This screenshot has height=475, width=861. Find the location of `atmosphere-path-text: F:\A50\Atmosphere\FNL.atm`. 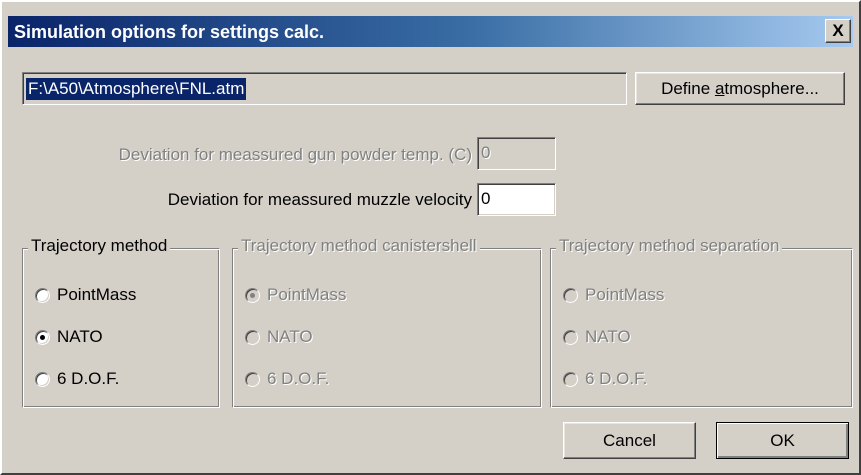

atmosphere-path-text: F:\A50\Atmosphere\FNL.atm is located at coordinates (136, 89).